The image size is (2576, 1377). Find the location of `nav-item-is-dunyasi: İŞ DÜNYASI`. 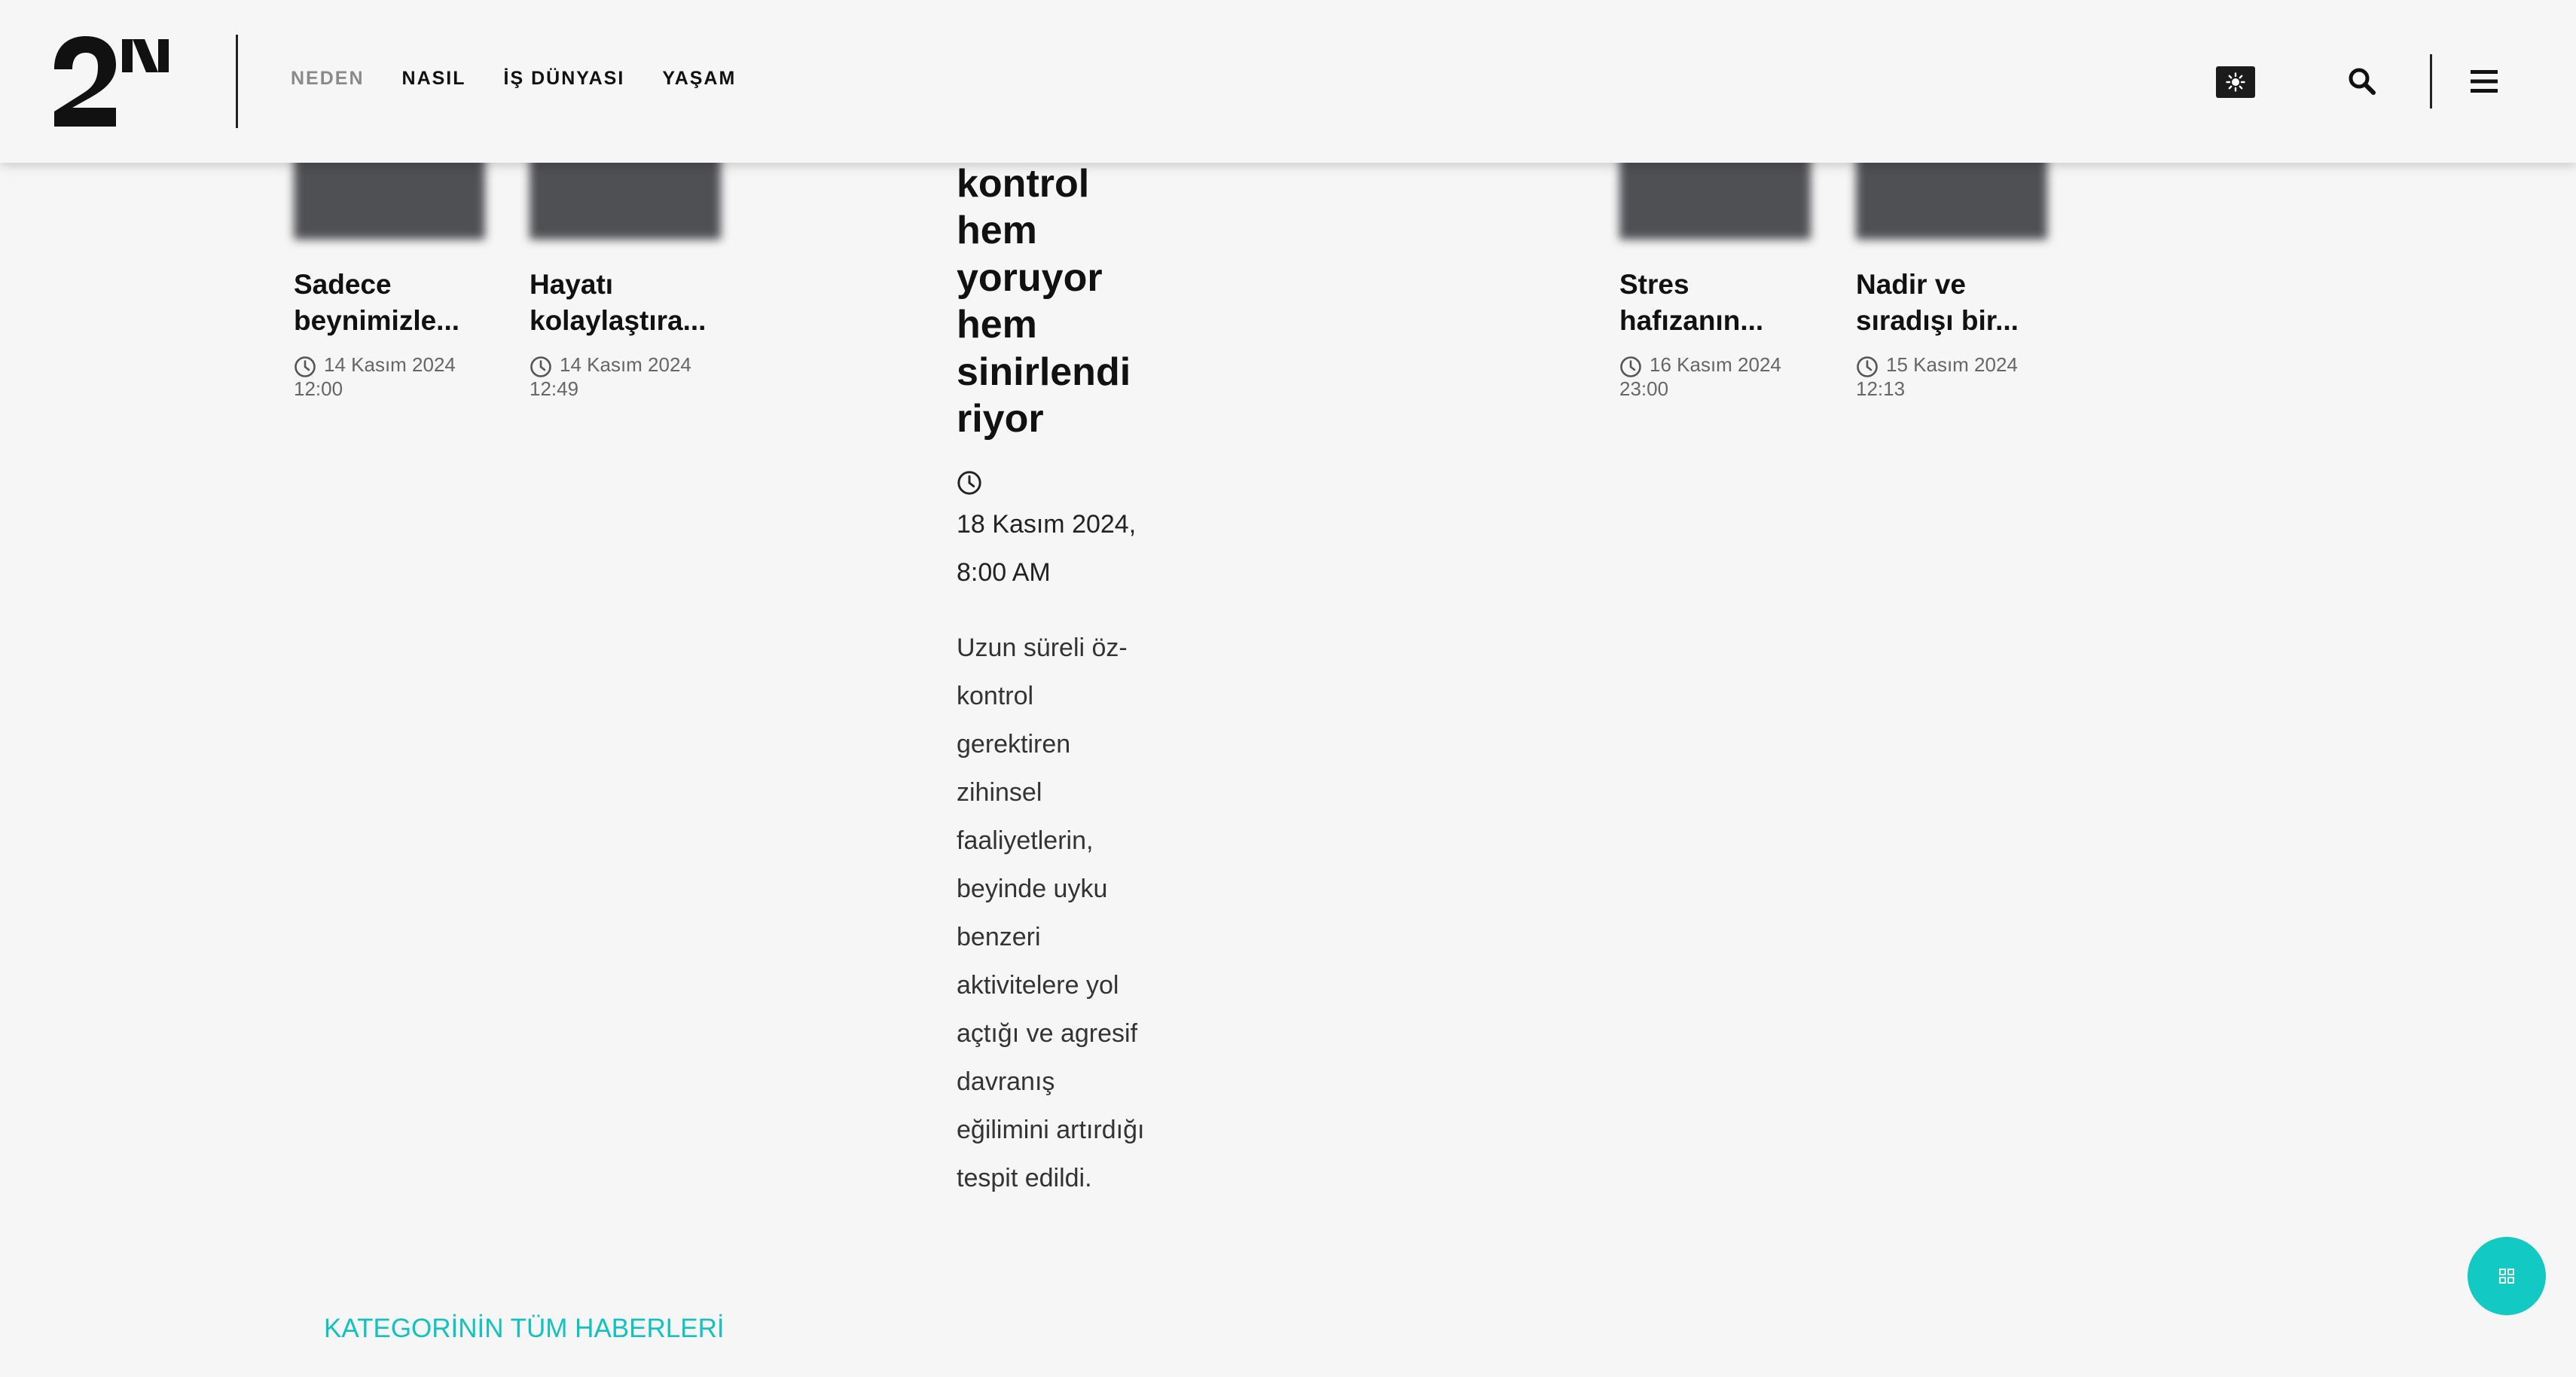

nav-item-is-dunyasi: İŞ DÜNYASI is located at coordinates (565, 79).